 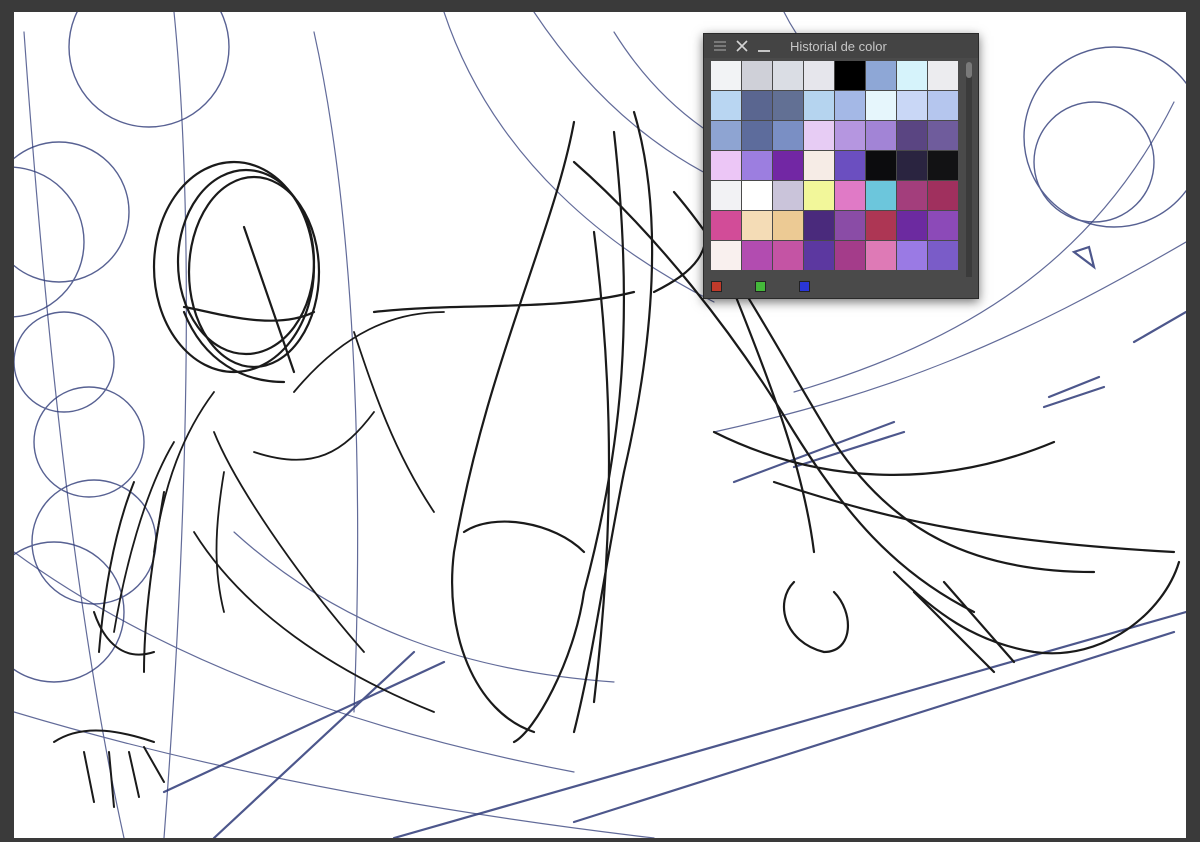 I want to click on panel-titlebar: Historial de color, so click(x=841, y=46).